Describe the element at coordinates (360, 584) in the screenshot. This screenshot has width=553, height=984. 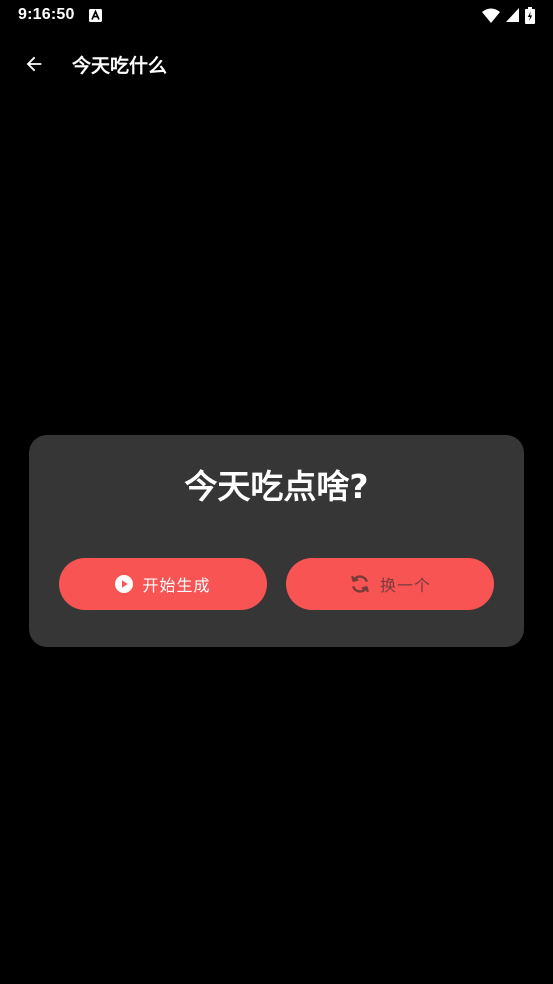
I see `refresh-icon` at that location.